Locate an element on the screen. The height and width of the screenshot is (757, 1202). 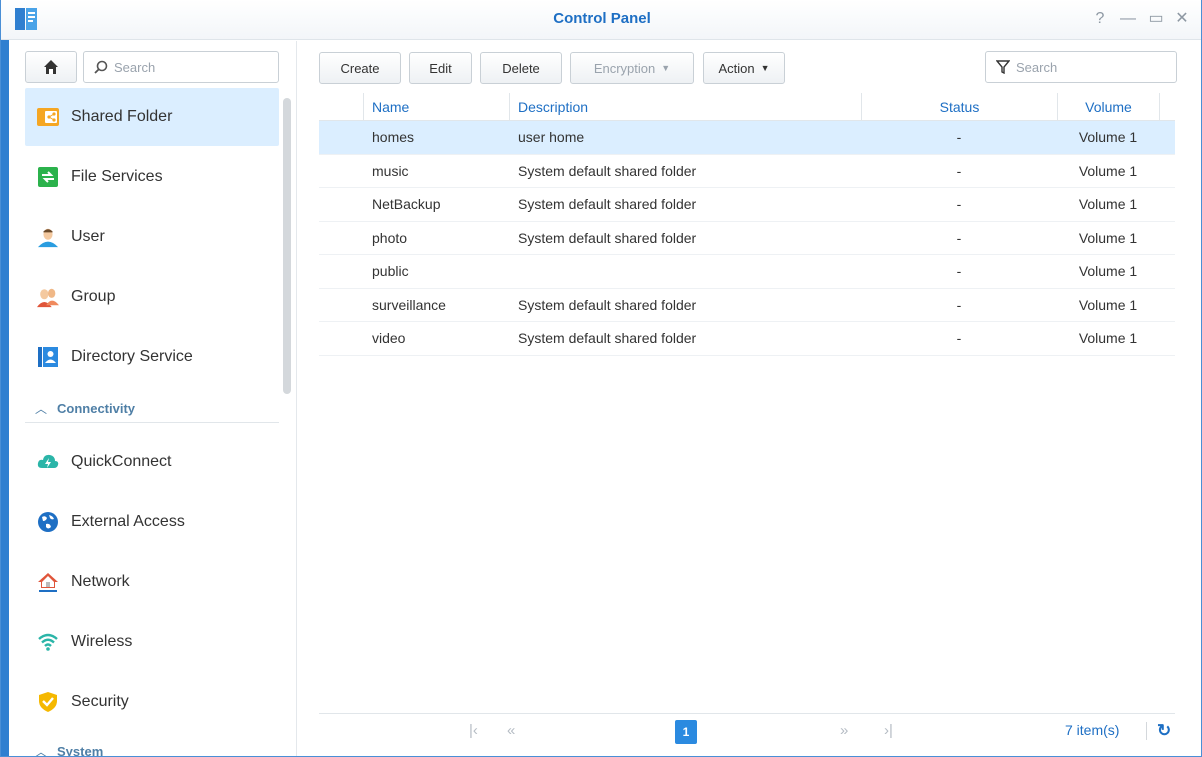
create-button: Create is located at coordinates (360, 68).